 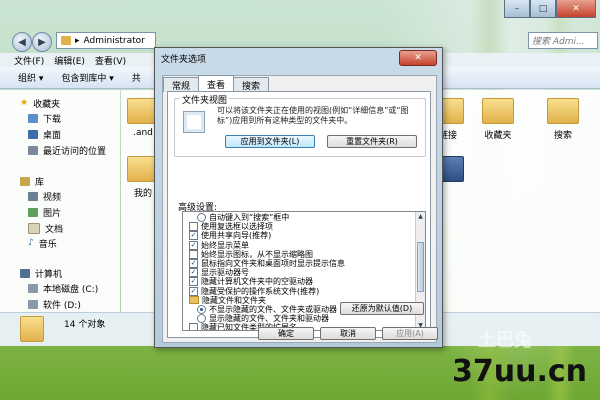 What do you see at coordinates (87, 77) in the screenshot?
I see `include-in-library-button: 包含到库中 ▾` at bounding box center [87, 77].